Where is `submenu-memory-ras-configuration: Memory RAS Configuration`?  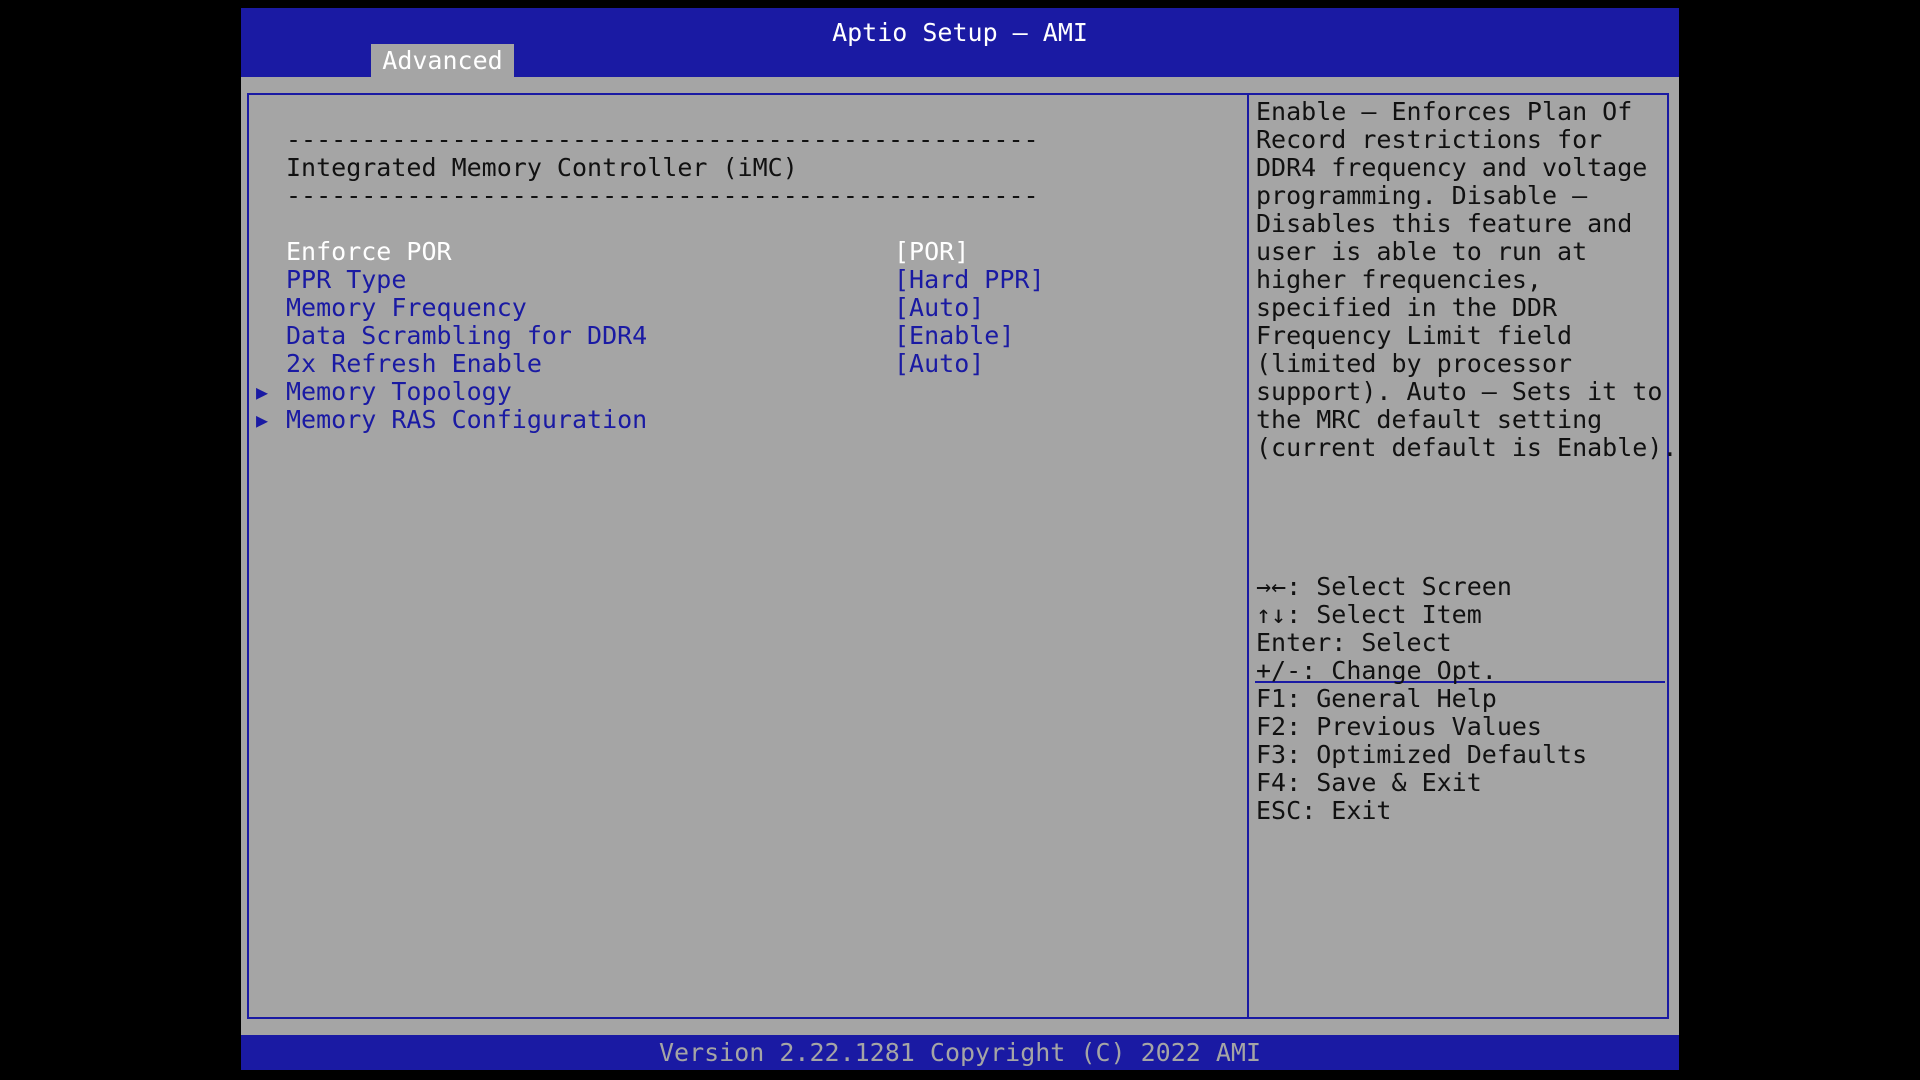
submenu-memory-ras-configuration: Memory RAS Configuration is located at coordinates (466, 420).